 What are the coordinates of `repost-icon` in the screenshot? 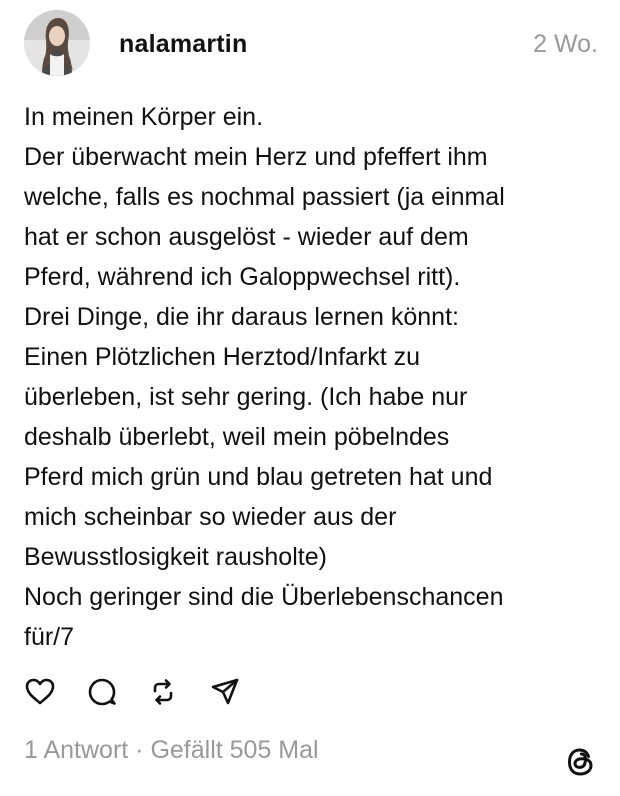 It's located at (163, 692).